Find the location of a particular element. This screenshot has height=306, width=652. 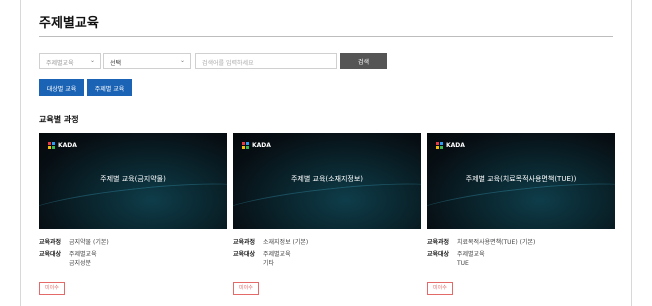

target-sub-value: 금지성분 is located at coordinates (80, 263).